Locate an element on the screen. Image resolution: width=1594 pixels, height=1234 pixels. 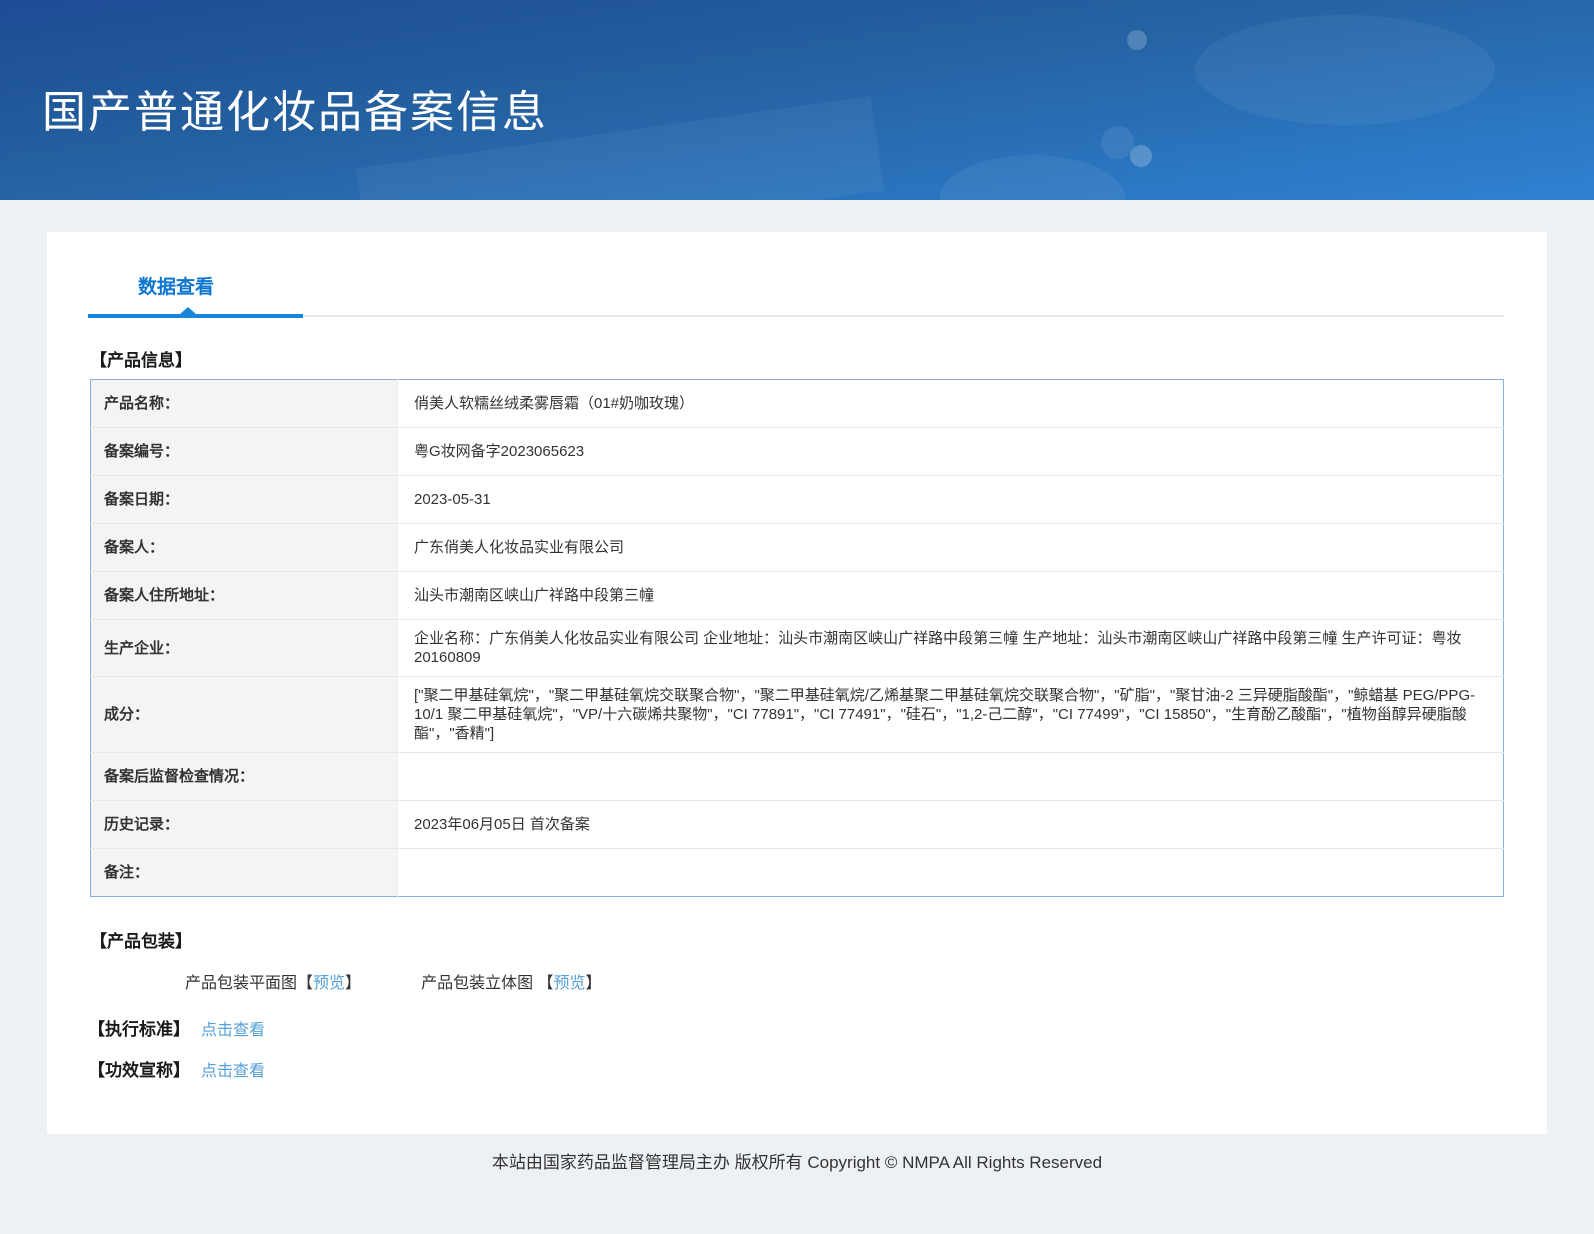
standard-view-link: 点击查看 is located at coordinates (233, 1030).